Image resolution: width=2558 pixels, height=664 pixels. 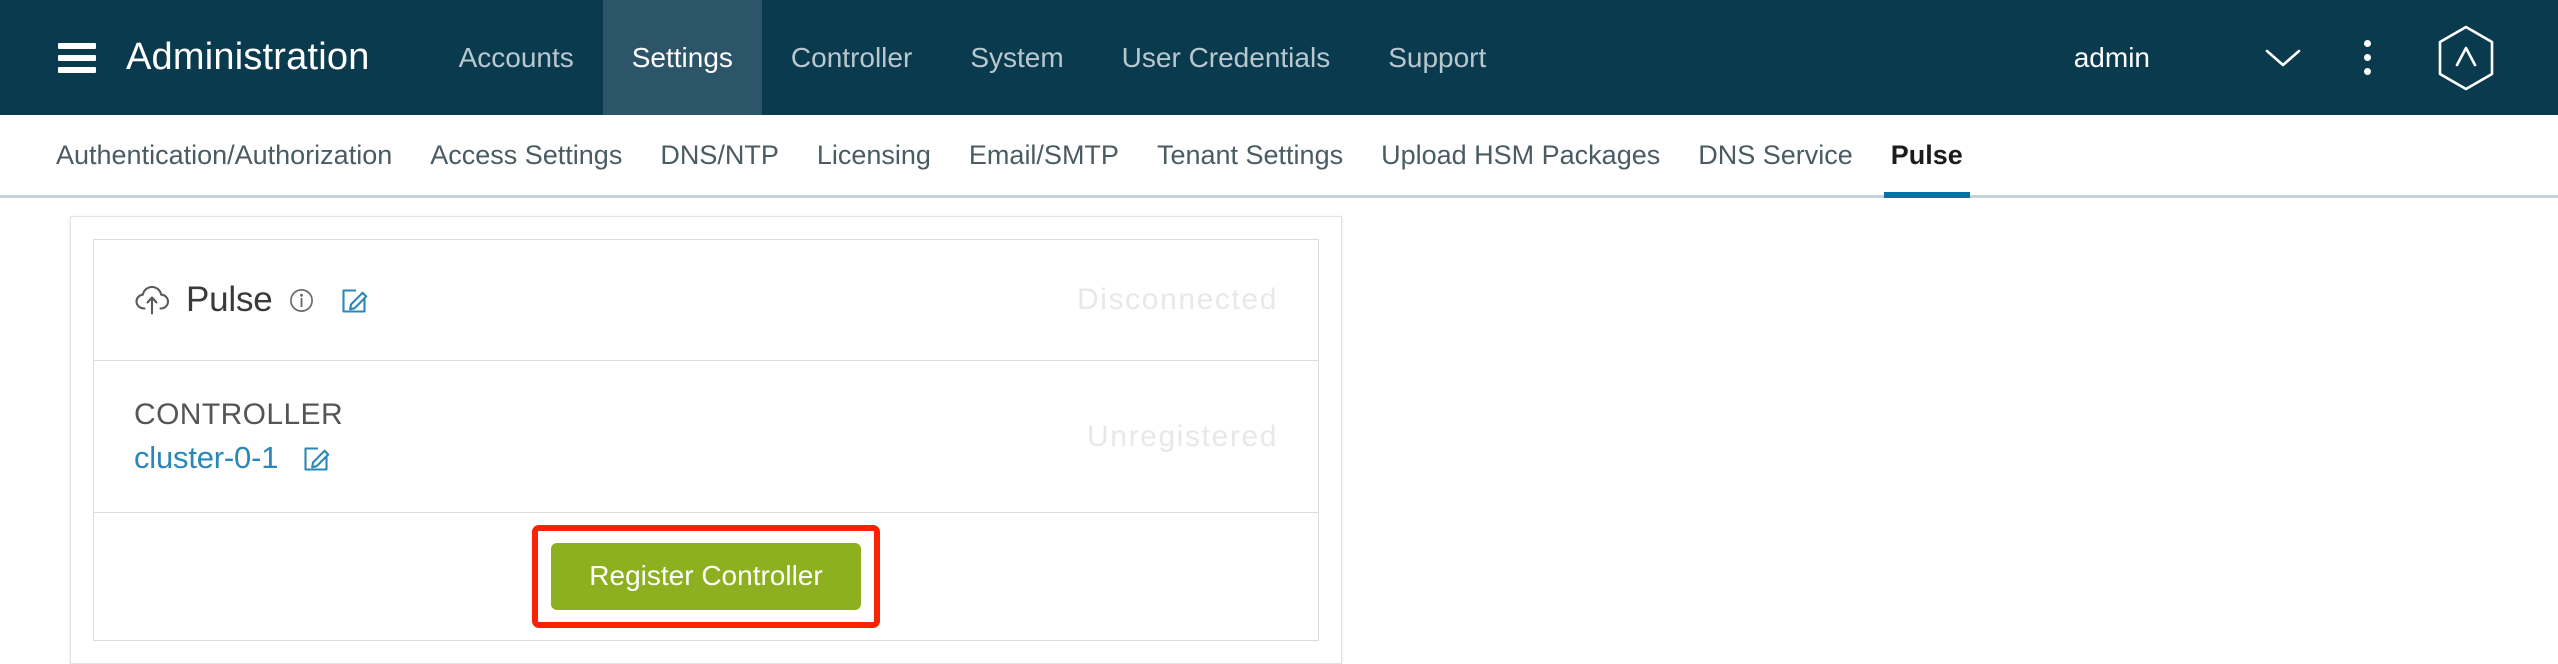 I want to click on subnav-item-email-smtp: Email/SMTP, so click(x=1044, y=155).